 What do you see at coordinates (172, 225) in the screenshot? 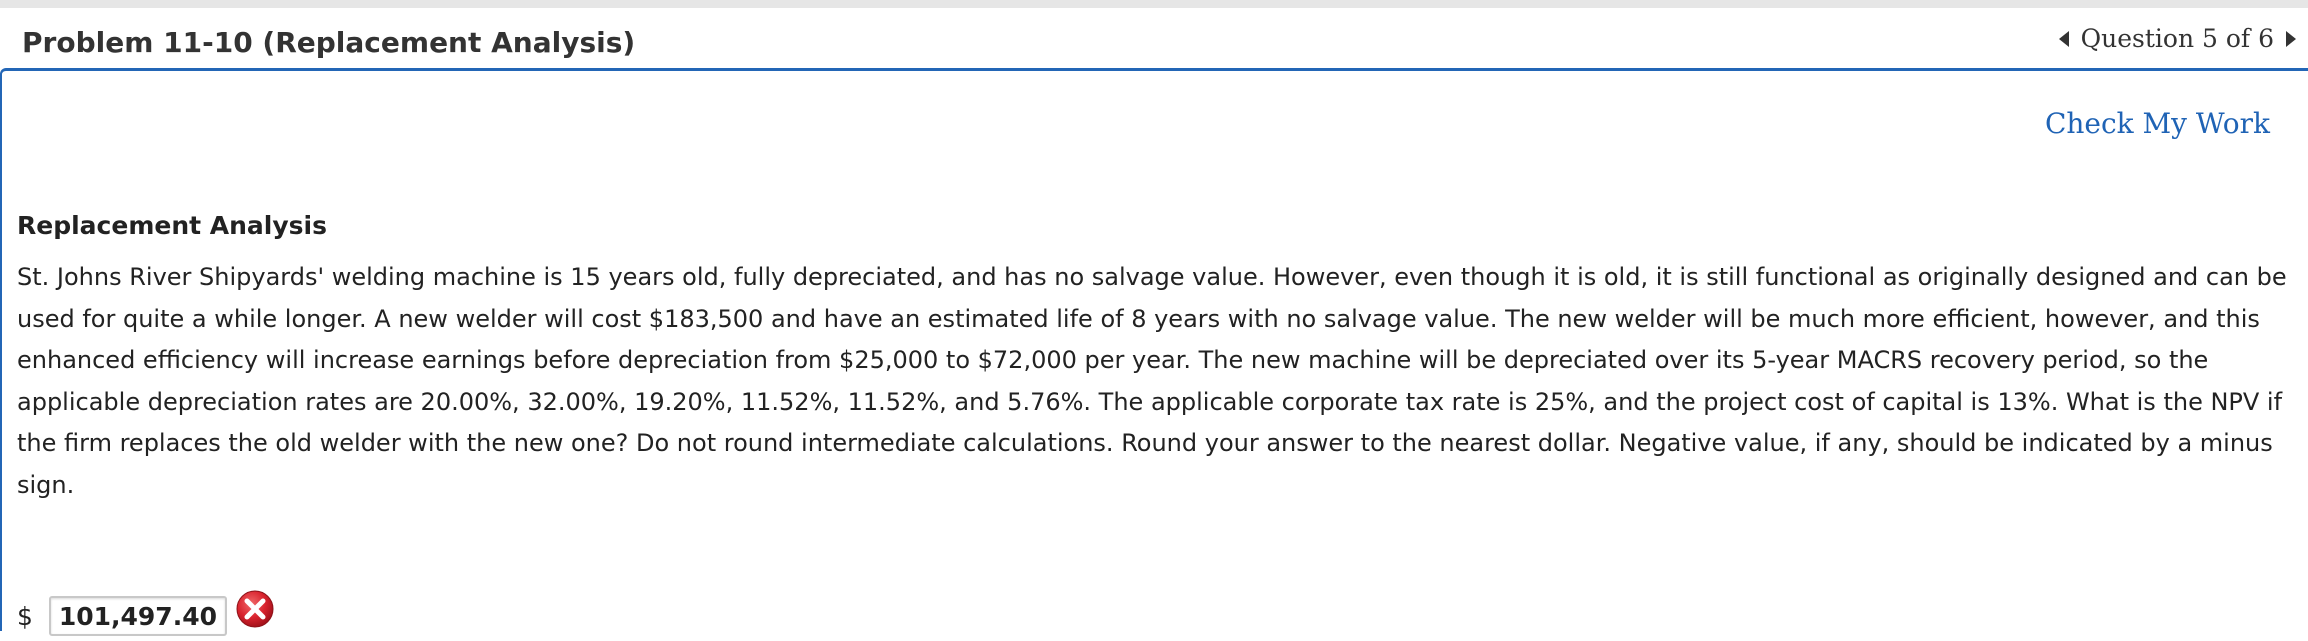
I see `section-heading: Replacement Analysis` at bounding box center [172, 225].